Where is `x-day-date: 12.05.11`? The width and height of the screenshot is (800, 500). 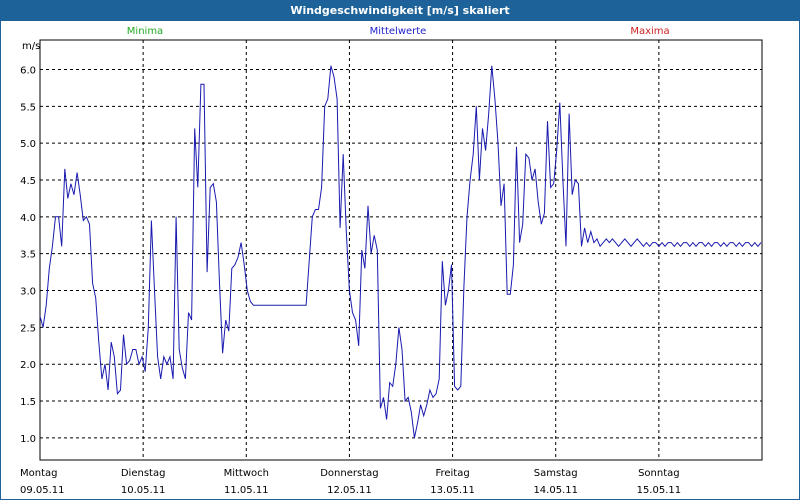
x-day-date: 12.05.11 is located at coordinates (349, 490).